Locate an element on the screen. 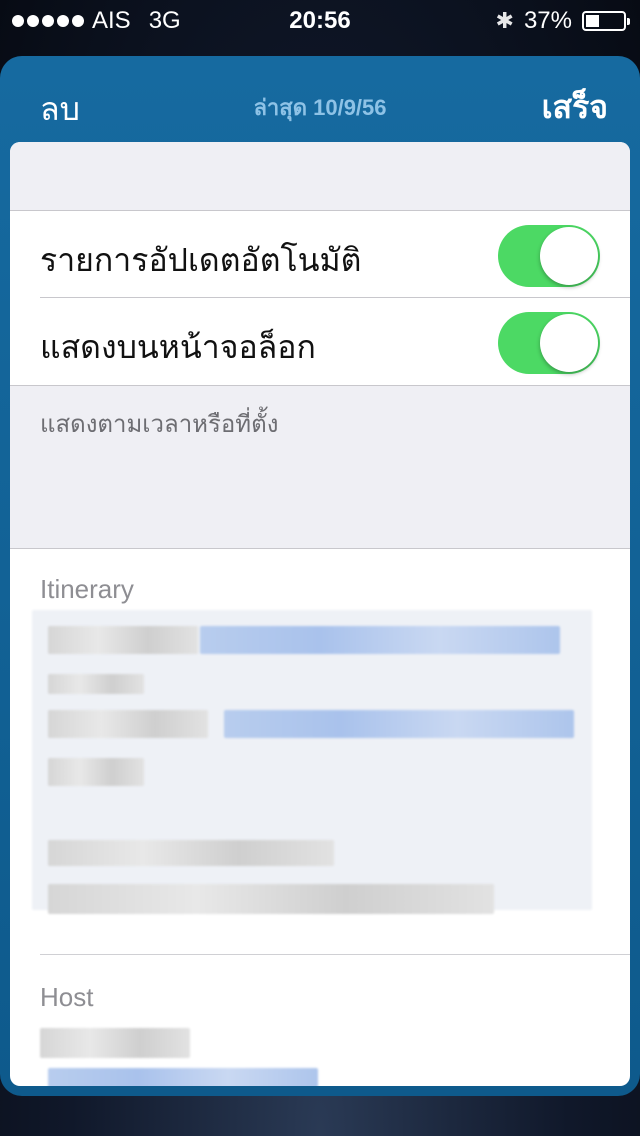  host-title: Host is located at coordinates (67, 997).